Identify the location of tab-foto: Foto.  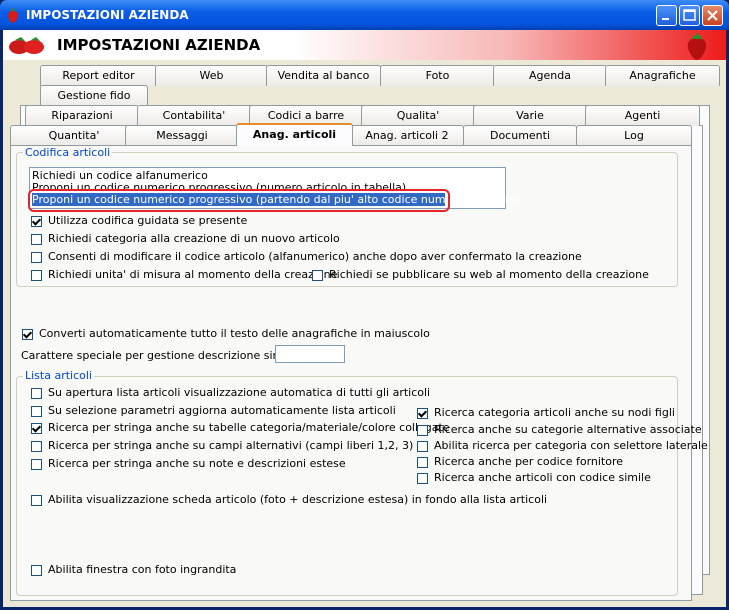
(437, 75).